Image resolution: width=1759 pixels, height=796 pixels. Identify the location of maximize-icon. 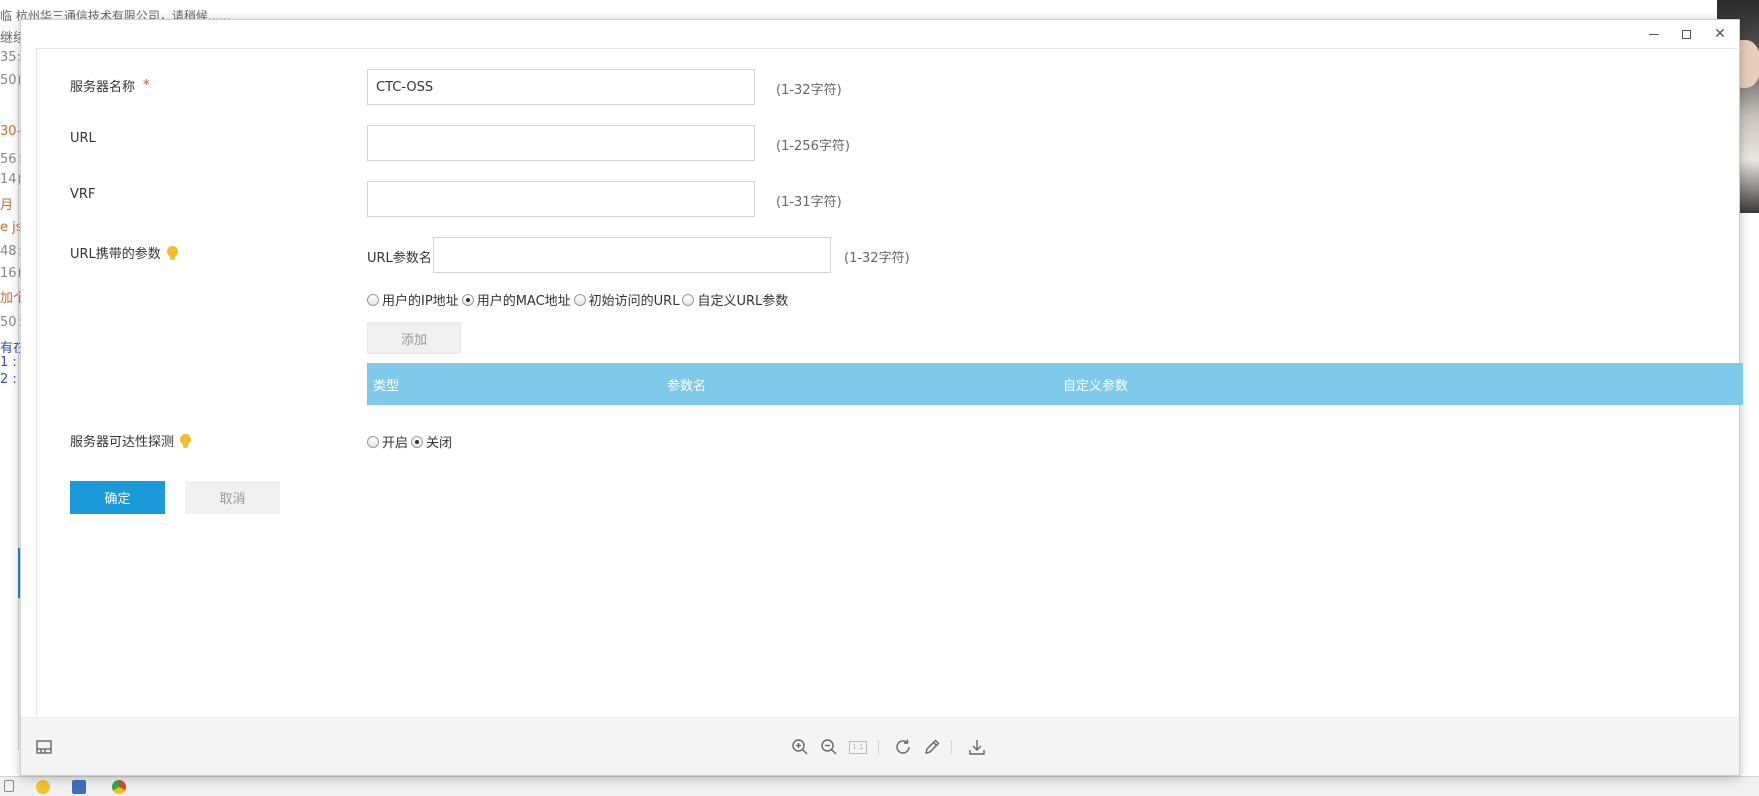
(1686, 34).